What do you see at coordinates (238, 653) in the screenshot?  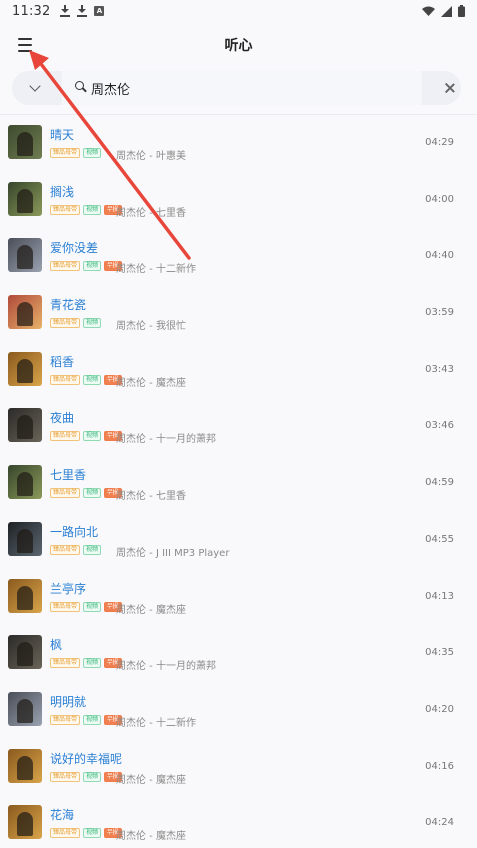 I see `song-row: 枫臻品母带 视频 무损 周杰伦 - 十一月的萧邦 04:35` at bounding box center [238, 653].